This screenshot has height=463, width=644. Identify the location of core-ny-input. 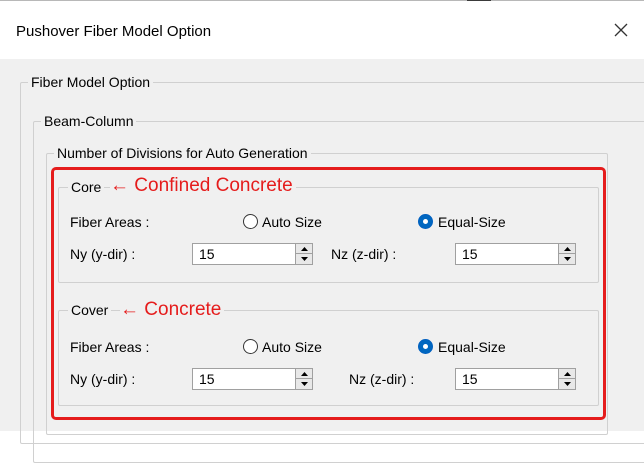
(244, 254).